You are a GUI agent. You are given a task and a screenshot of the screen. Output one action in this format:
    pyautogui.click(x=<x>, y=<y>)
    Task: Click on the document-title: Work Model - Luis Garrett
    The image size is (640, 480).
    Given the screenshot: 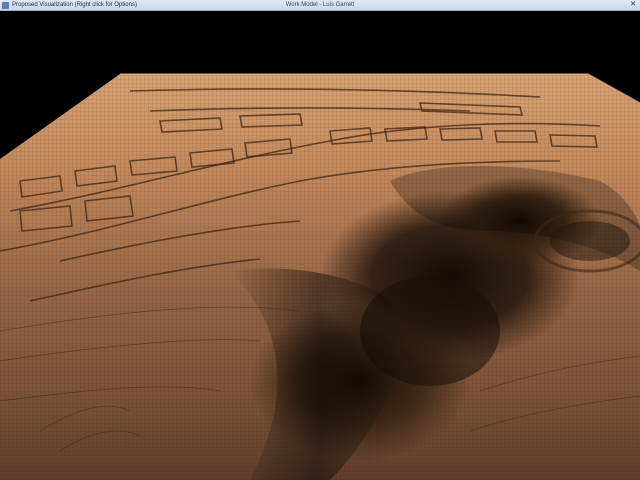 What is the action you would take?
    pyautogui.click(x=320, y=5)
    